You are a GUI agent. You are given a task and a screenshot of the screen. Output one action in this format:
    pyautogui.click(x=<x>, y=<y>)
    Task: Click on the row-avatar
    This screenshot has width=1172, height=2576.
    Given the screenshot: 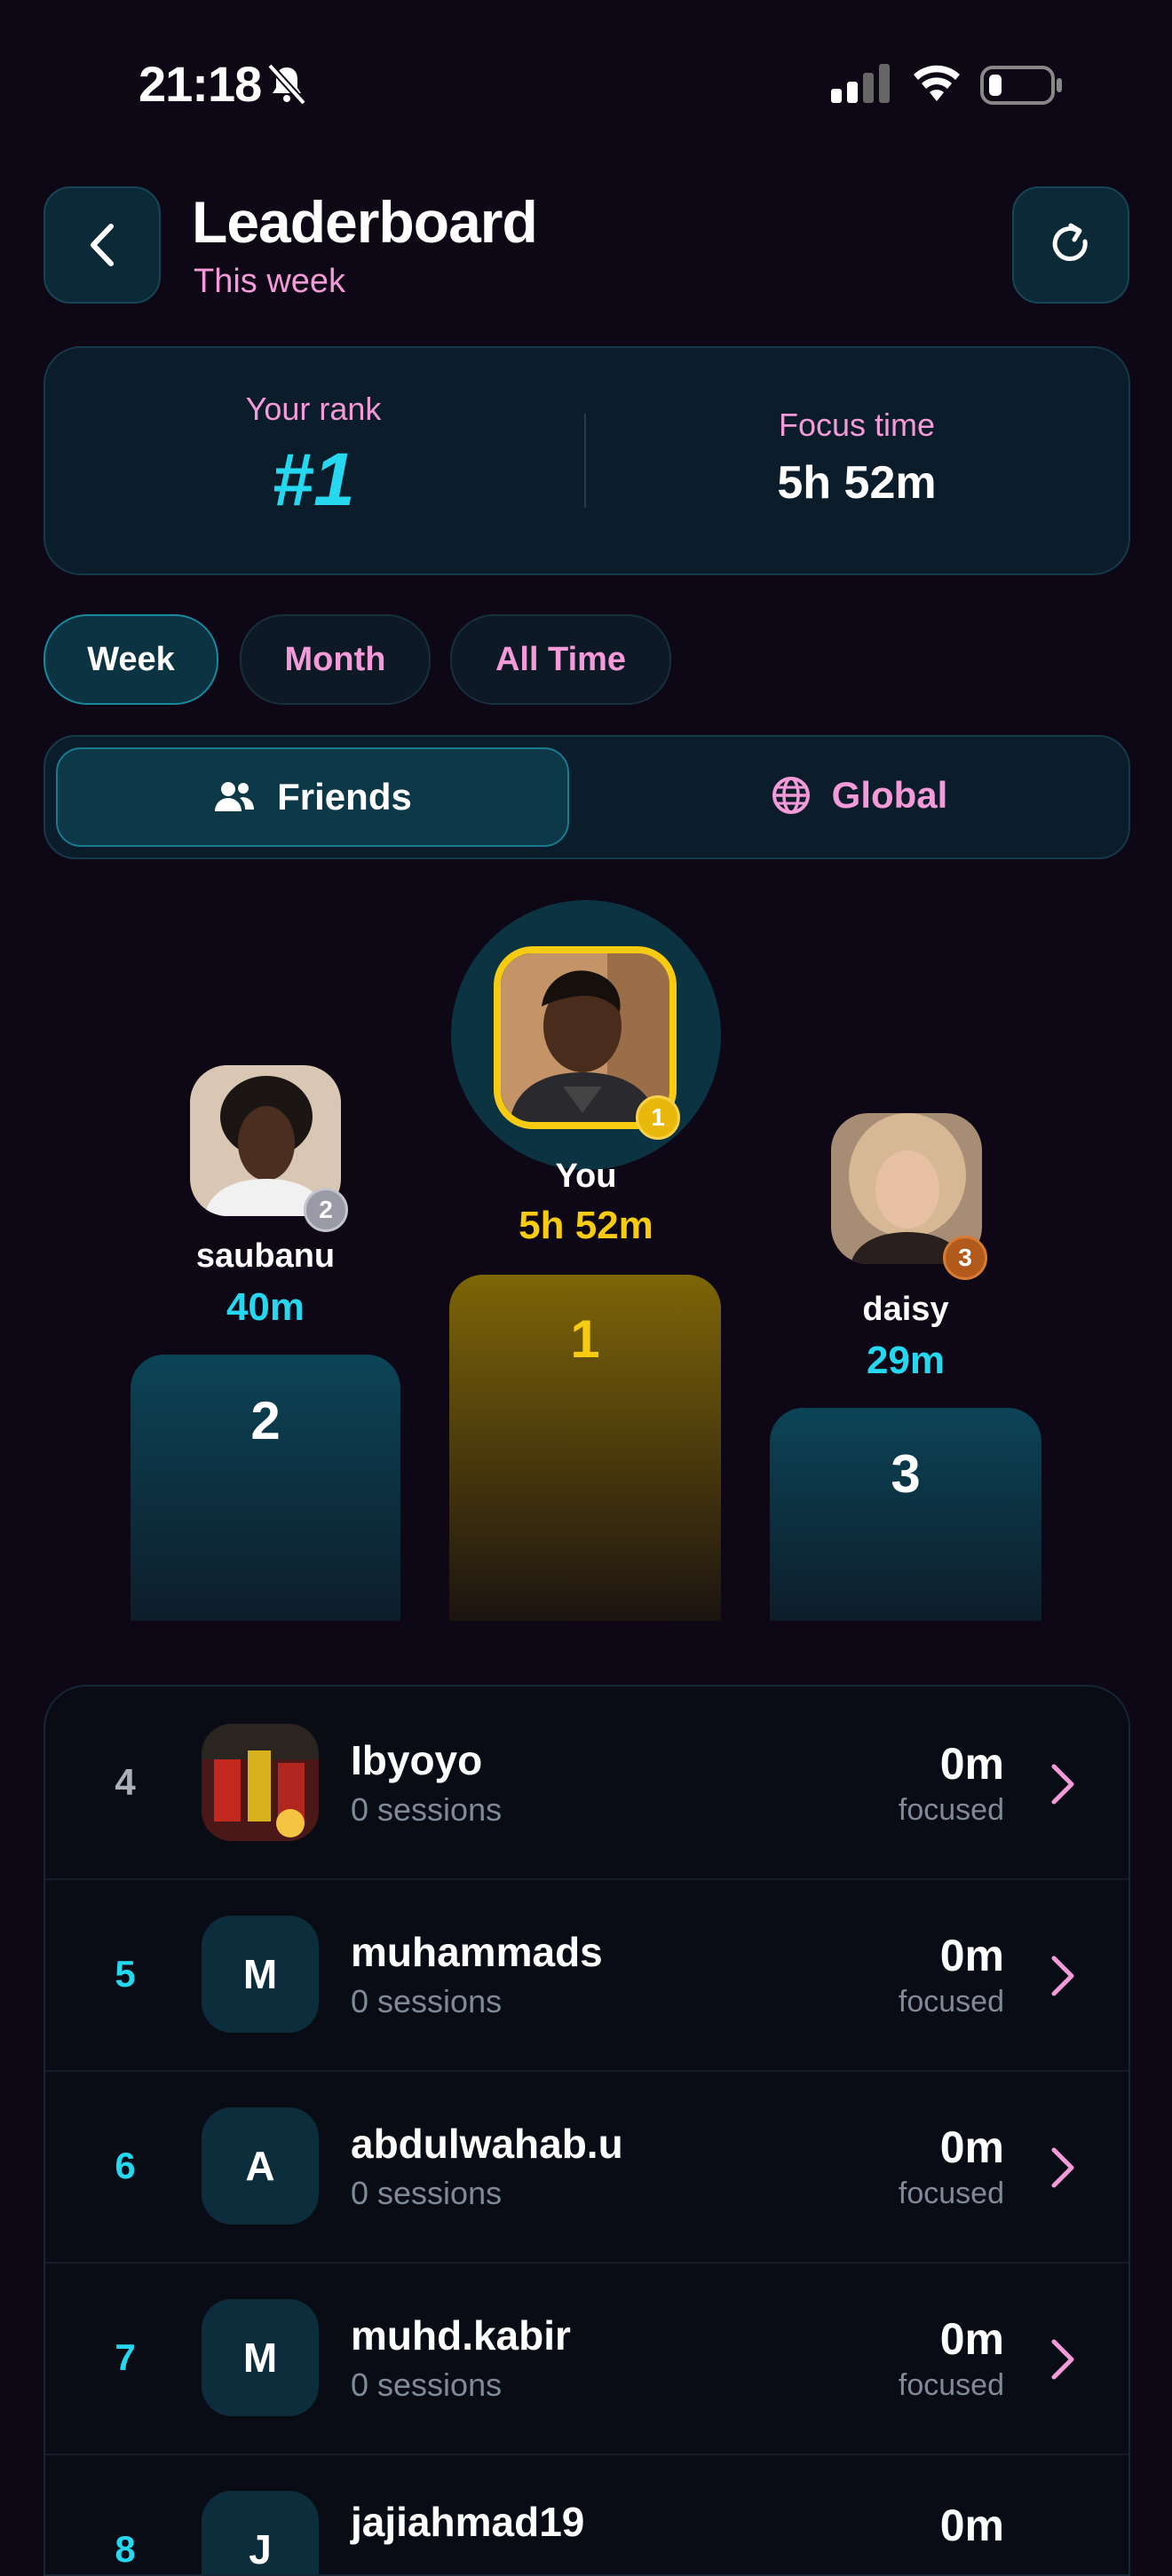 What is the action you would take?
    pyautogui.click(x=261, y=1782)
    